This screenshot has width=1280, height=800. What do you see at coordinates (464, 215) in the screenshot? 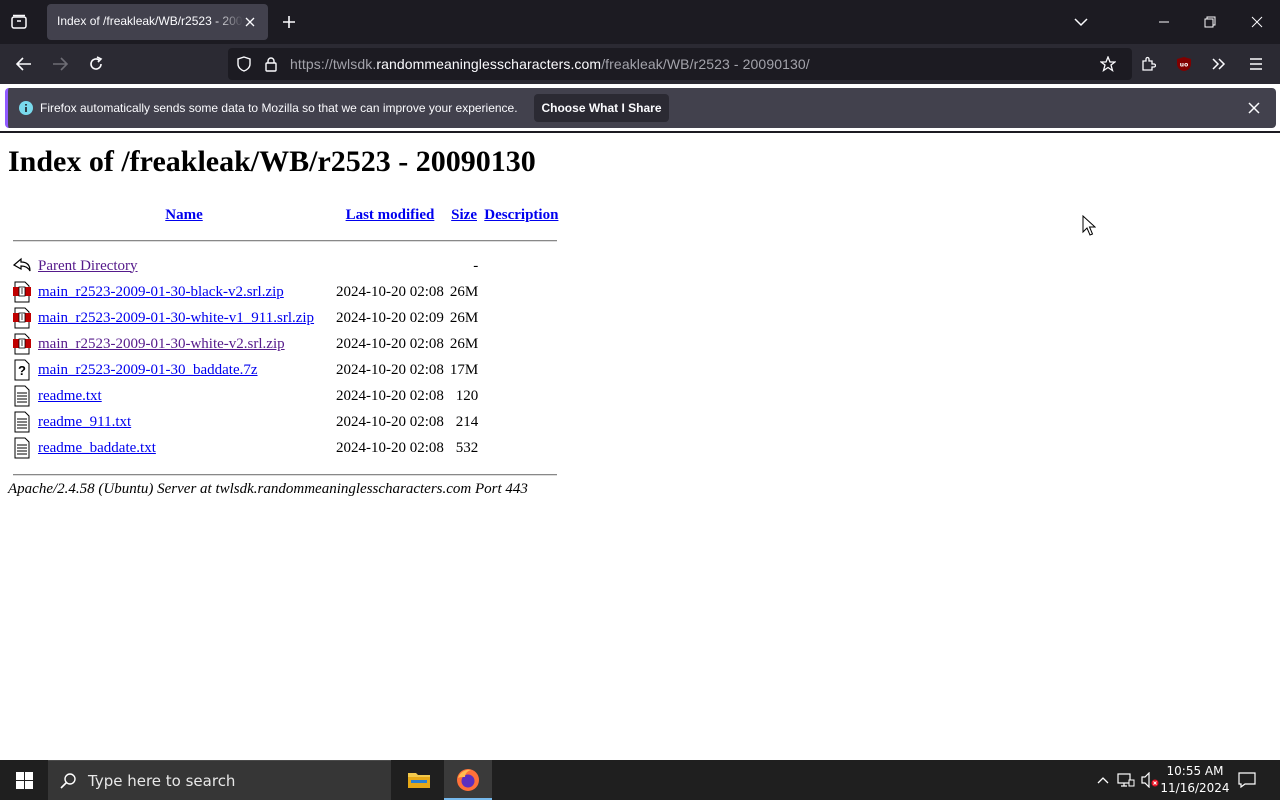
I see `size-column-header: Size` at bounding box center [464, 215].